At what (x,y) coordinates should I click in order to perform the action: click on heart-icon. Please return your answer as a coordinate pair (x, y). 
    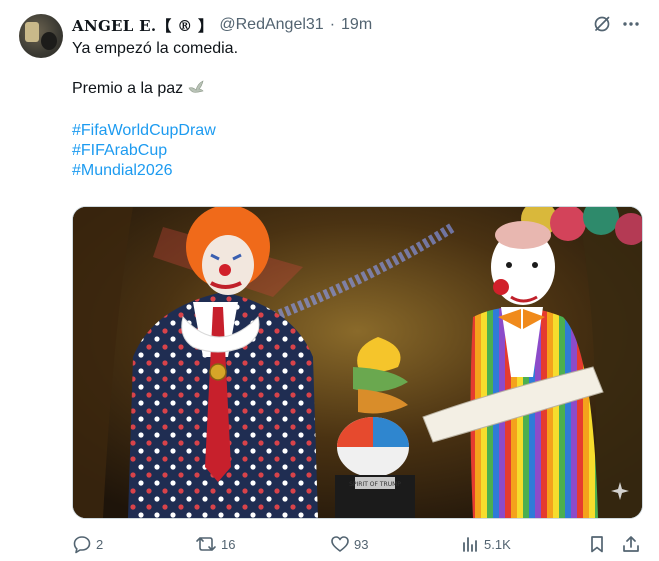
    Looking at the image, I should click on (340, 544).